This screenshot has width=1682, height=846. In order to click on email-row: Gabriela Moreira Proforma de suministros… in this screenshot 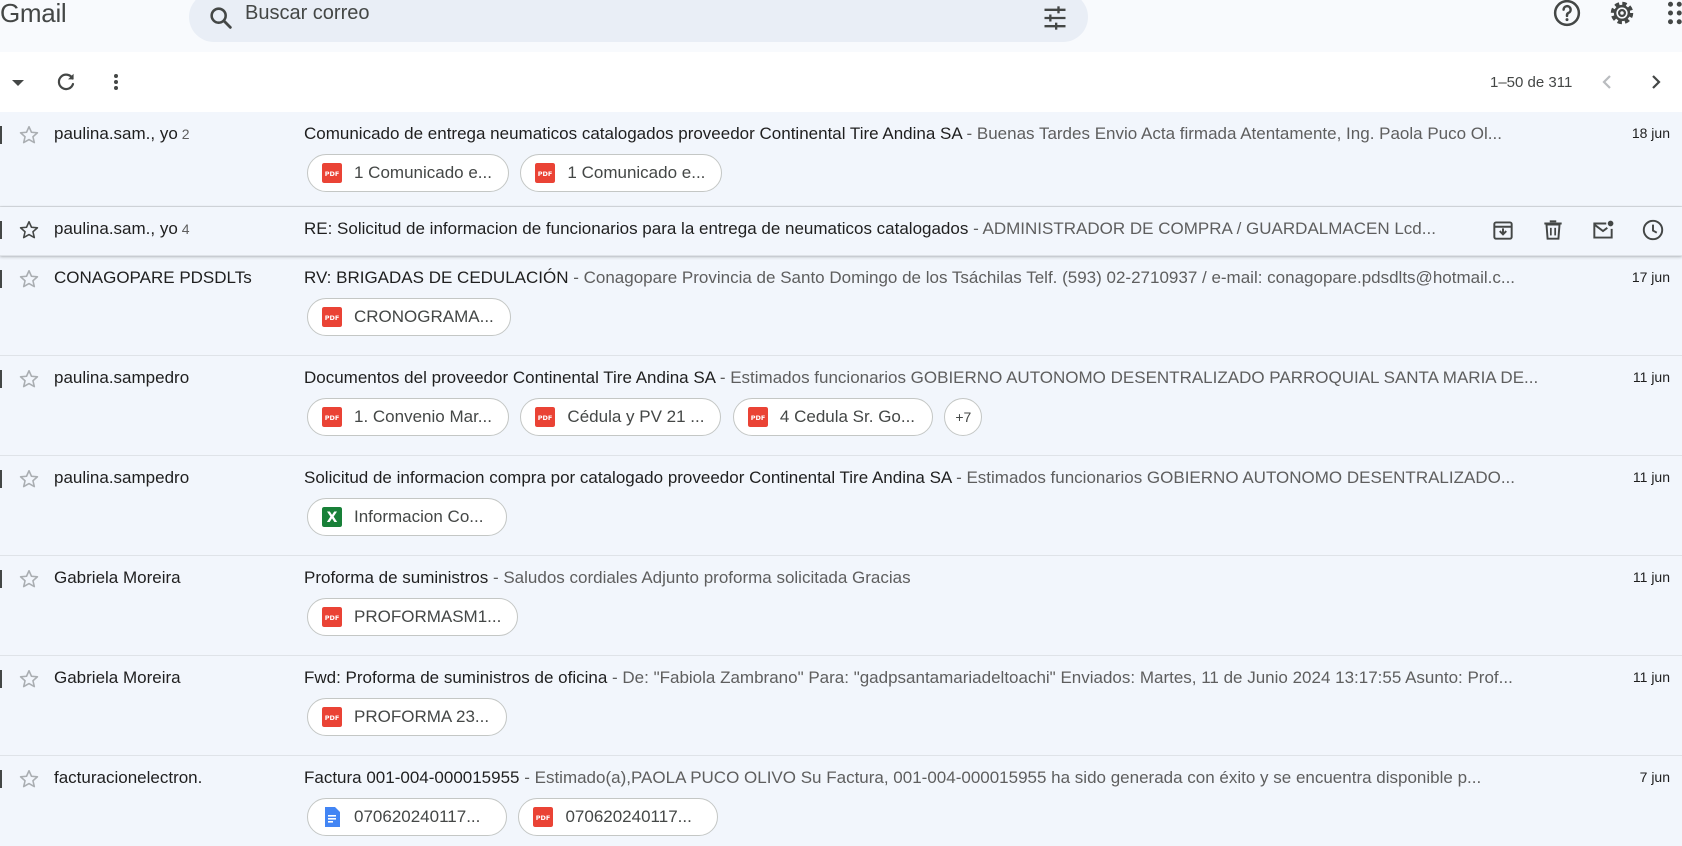, I will do `click(841, 606)`.